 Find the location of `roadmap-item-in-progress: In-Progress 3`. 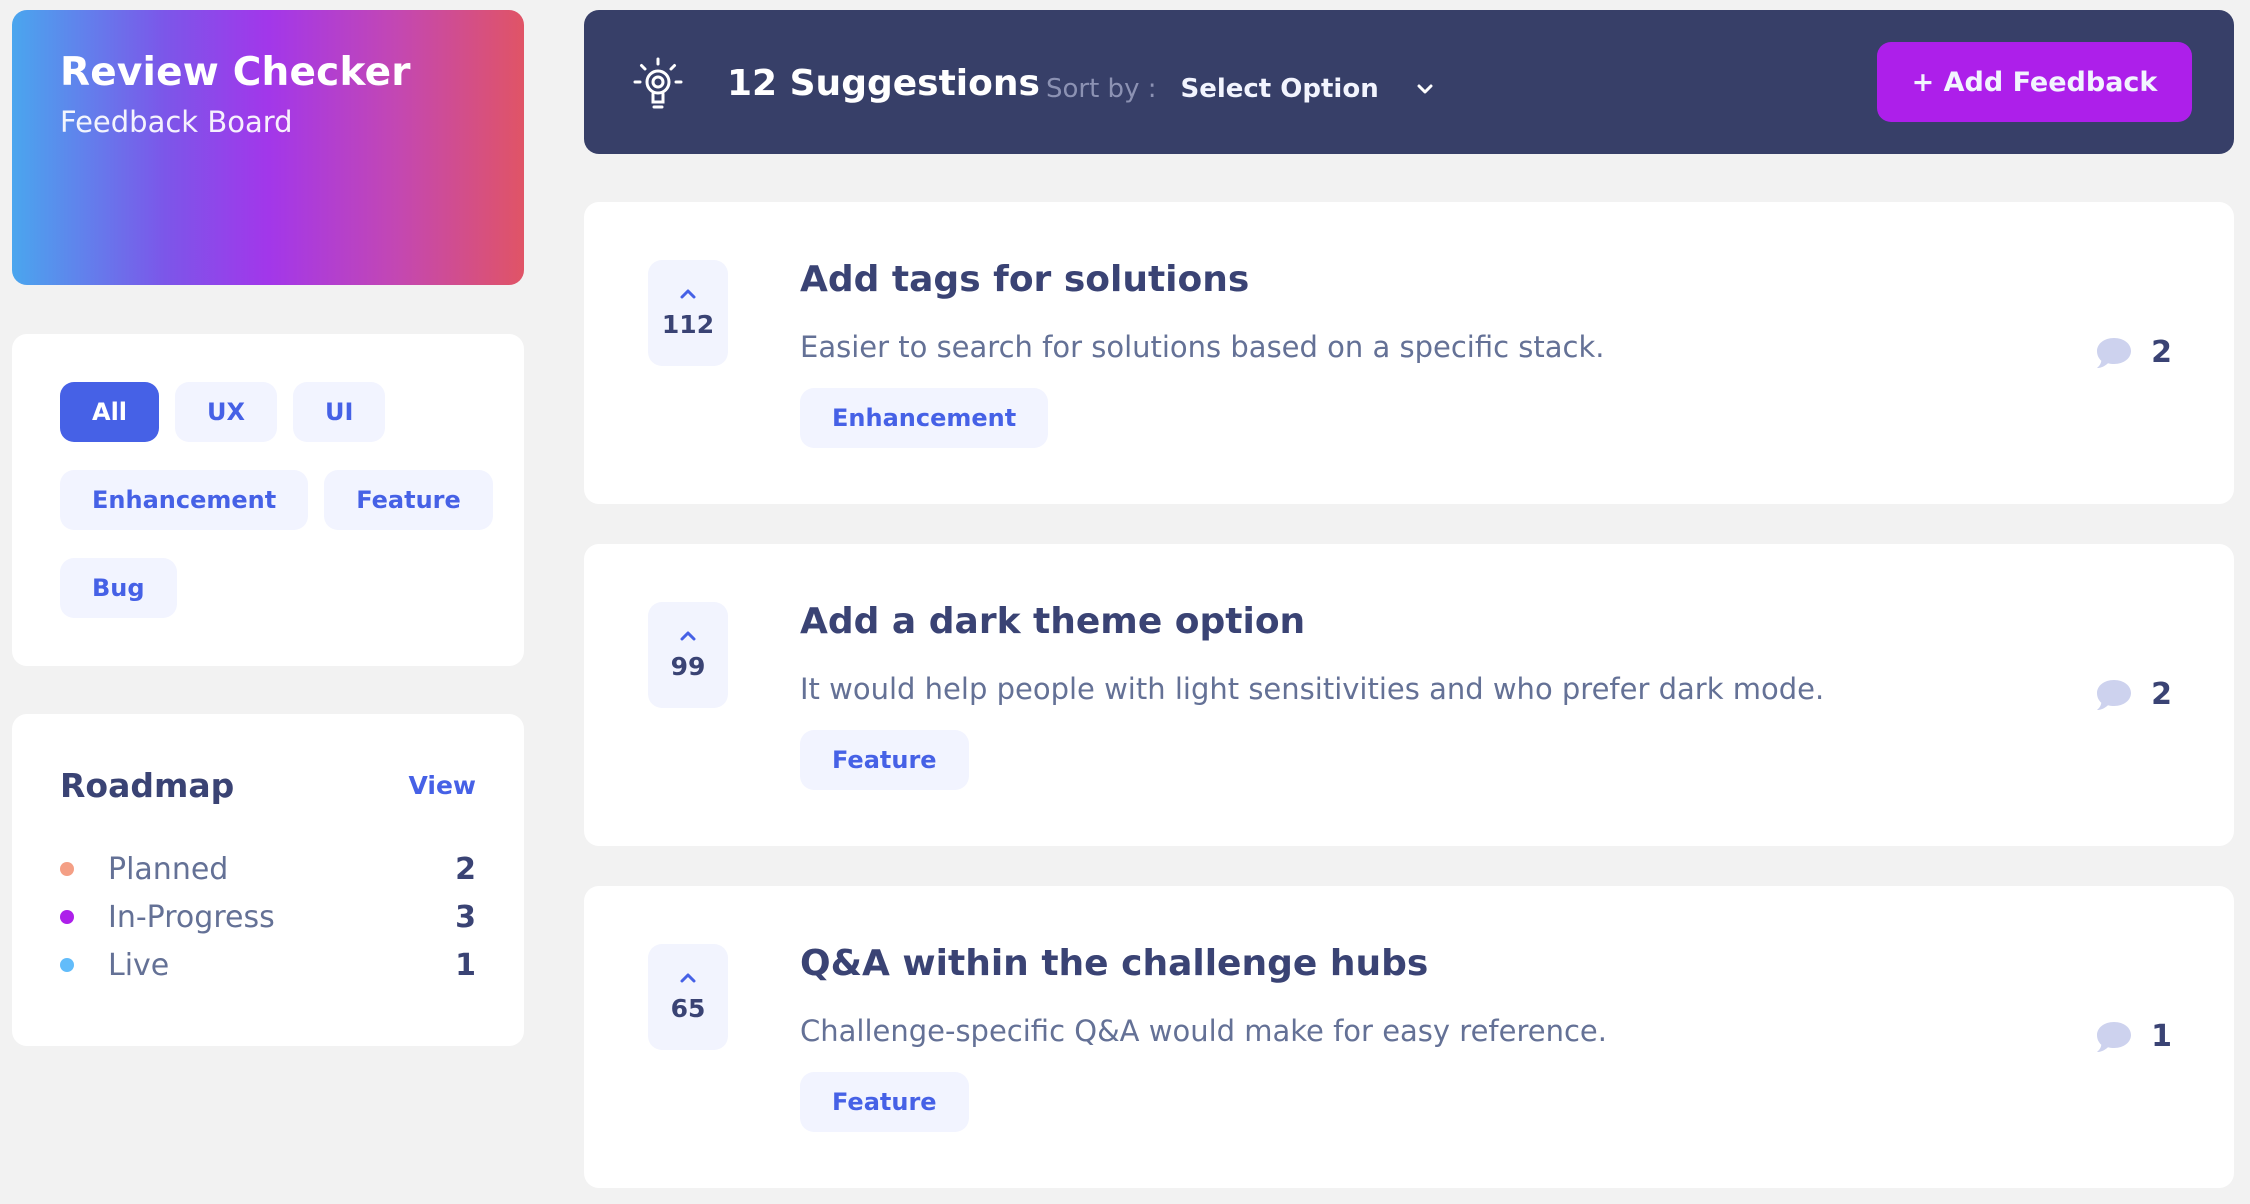

roadmap-item-in-progress: In-Progress 3 is located at coordinates (268, 917).